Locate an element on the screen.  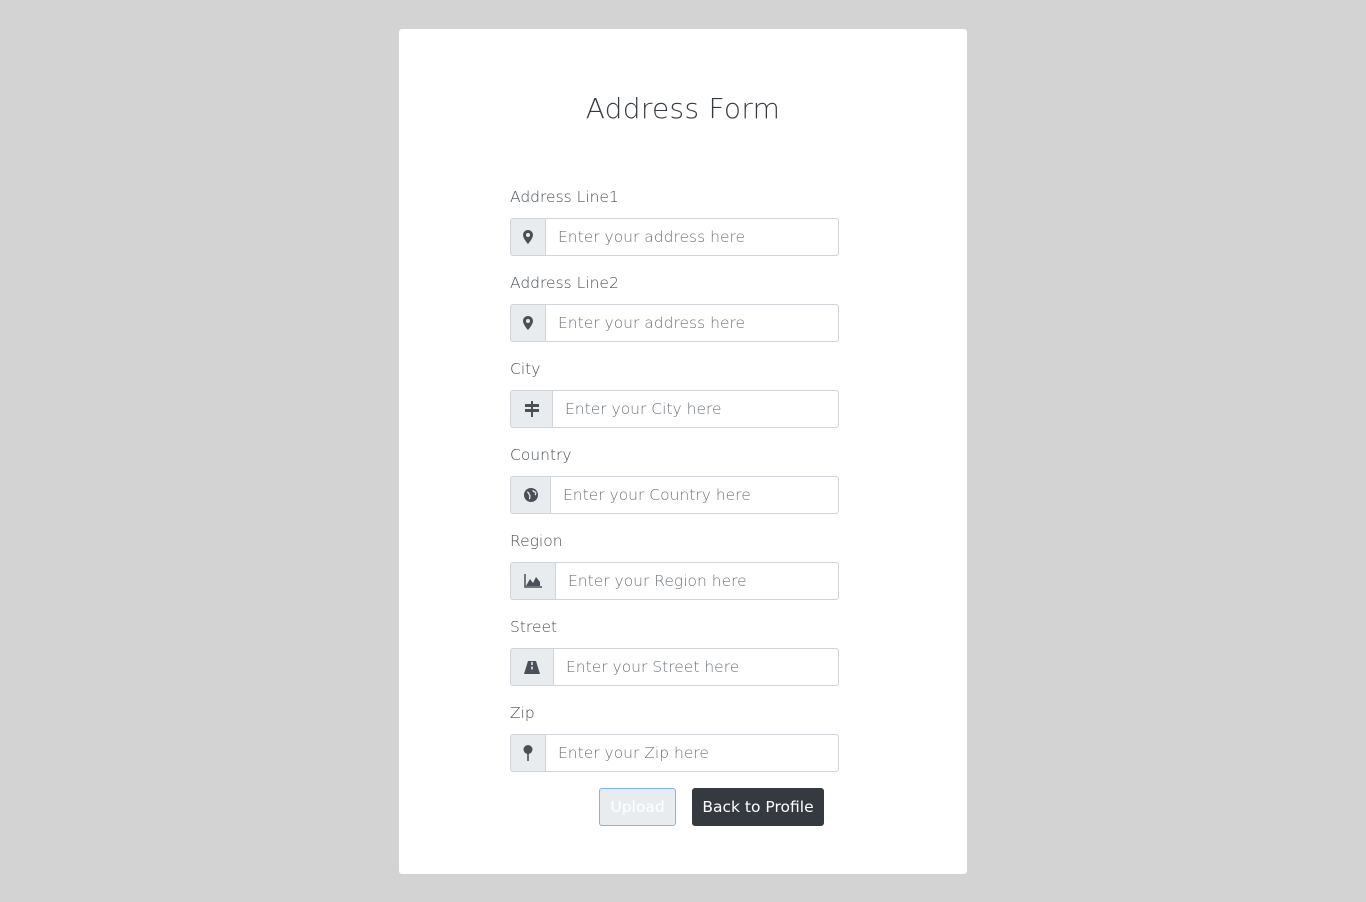
zip-group: Zip is located at coordinates (674, 745).